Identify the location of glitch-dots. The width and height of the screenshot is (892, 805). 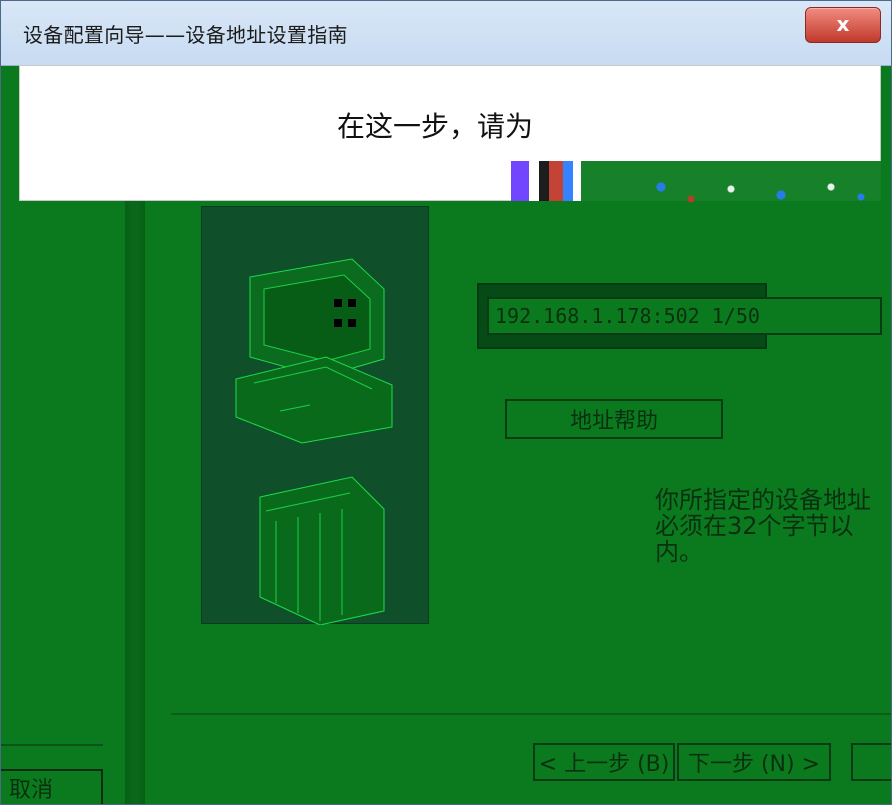
(761, 197).